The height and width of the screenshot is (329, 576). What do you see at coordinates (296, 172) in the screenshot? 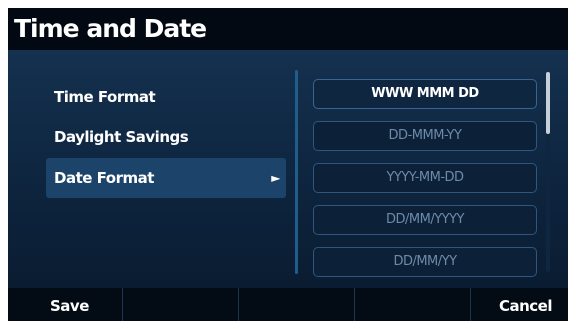
I see `column-divider` at bounding box center [296, 172].